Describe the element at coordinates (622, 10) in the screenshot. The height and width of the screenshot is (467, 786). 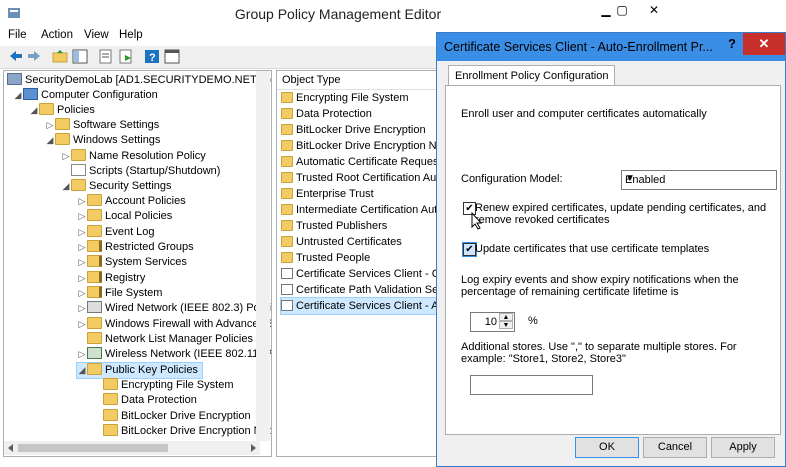
I see `maximize-button: ▢` at that location.